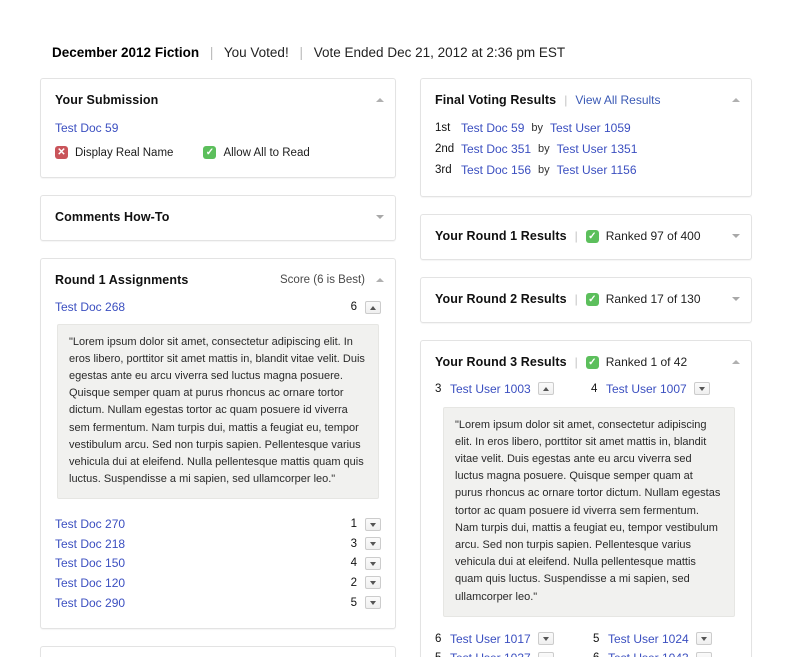 Image resolution: width=800 pixels, height=657 pixels. Describe the element at coordinates (199, 307) in the screenshot. I see `assignment-doc-link-wrap: Test Doc 268` at that location.